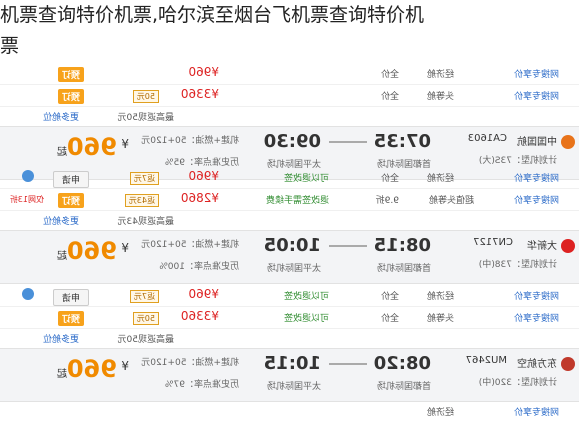 The height and width of the screenshot is (422, 579). What do you see at coordinates (201, 385) in the screenshot?
I see `ontime-rate: 历史准点率：97%` at bounding box center [201, 385].